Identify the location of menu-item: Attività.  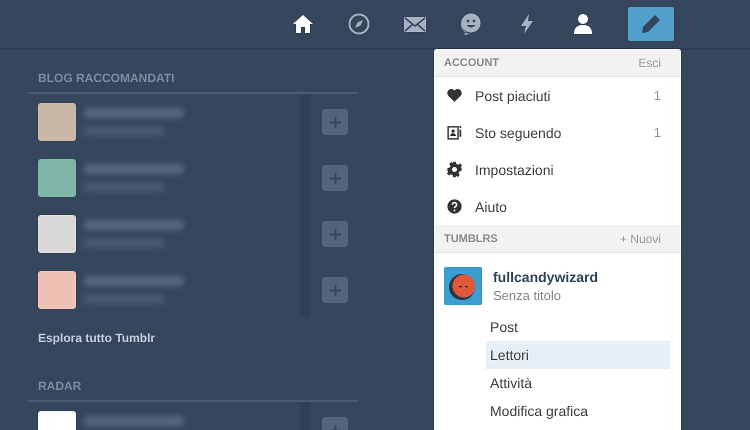
(578, 383).